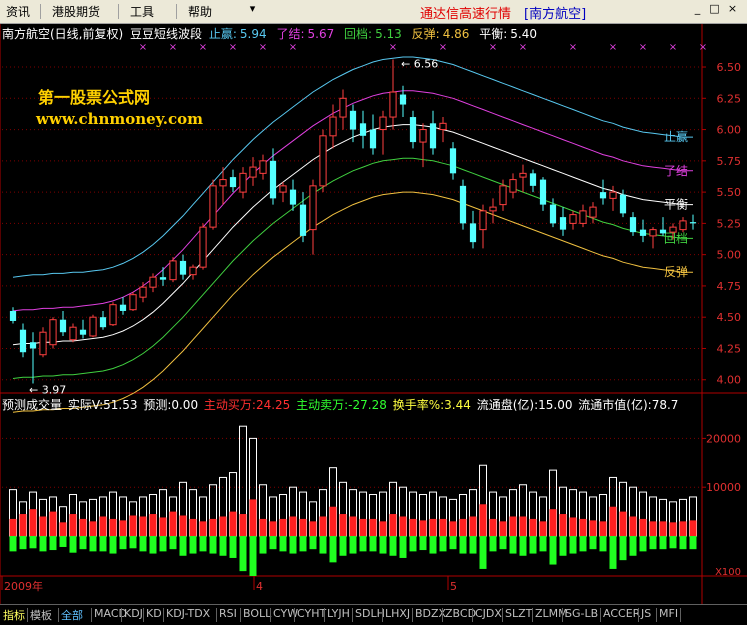  Describe the element at coordinates (32, 405) in the screenshot. I see `volume-indicator-name: 预测成交量` at that location.